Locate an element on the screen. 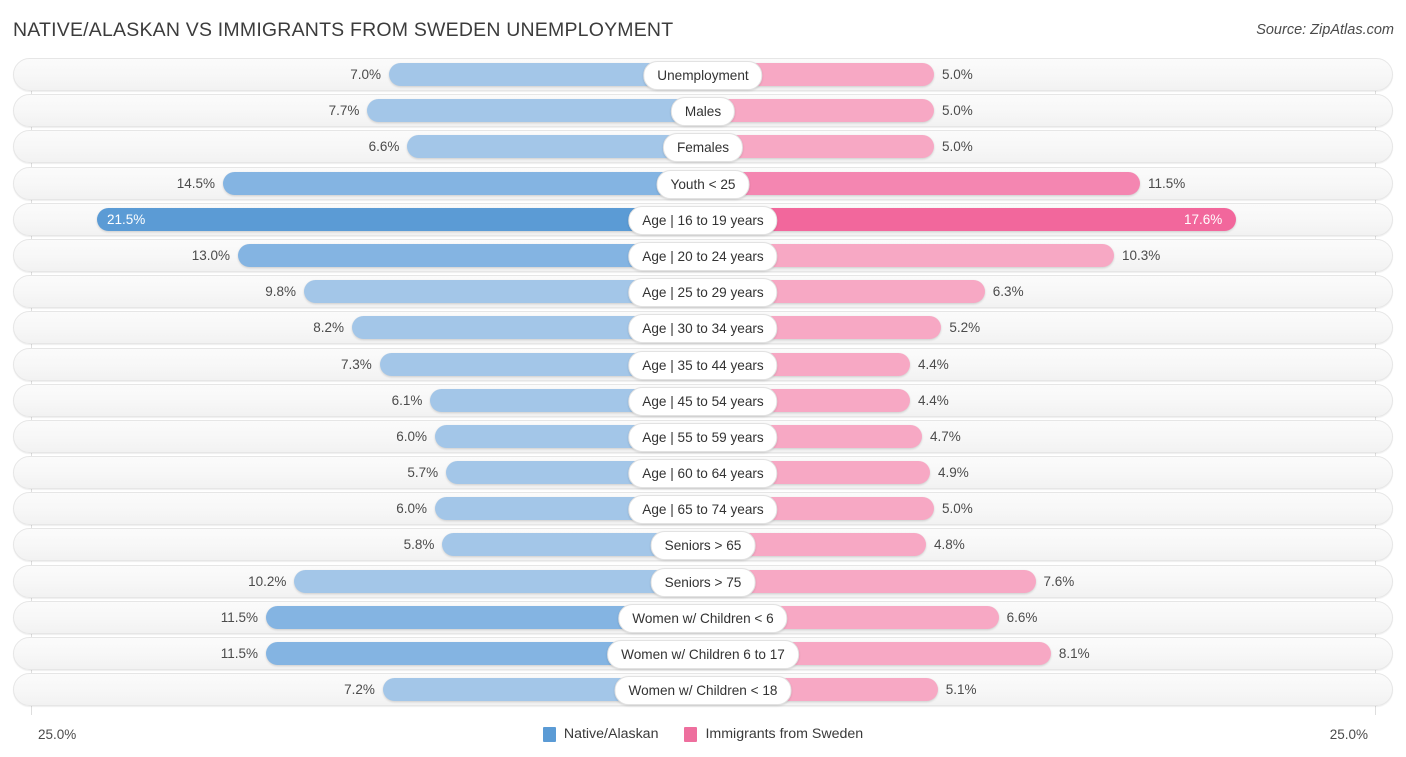 Image resolution: width=1406 pixels, height=757 pixels. category-label: Seniors > 65 is located at coordinates (703, 546).